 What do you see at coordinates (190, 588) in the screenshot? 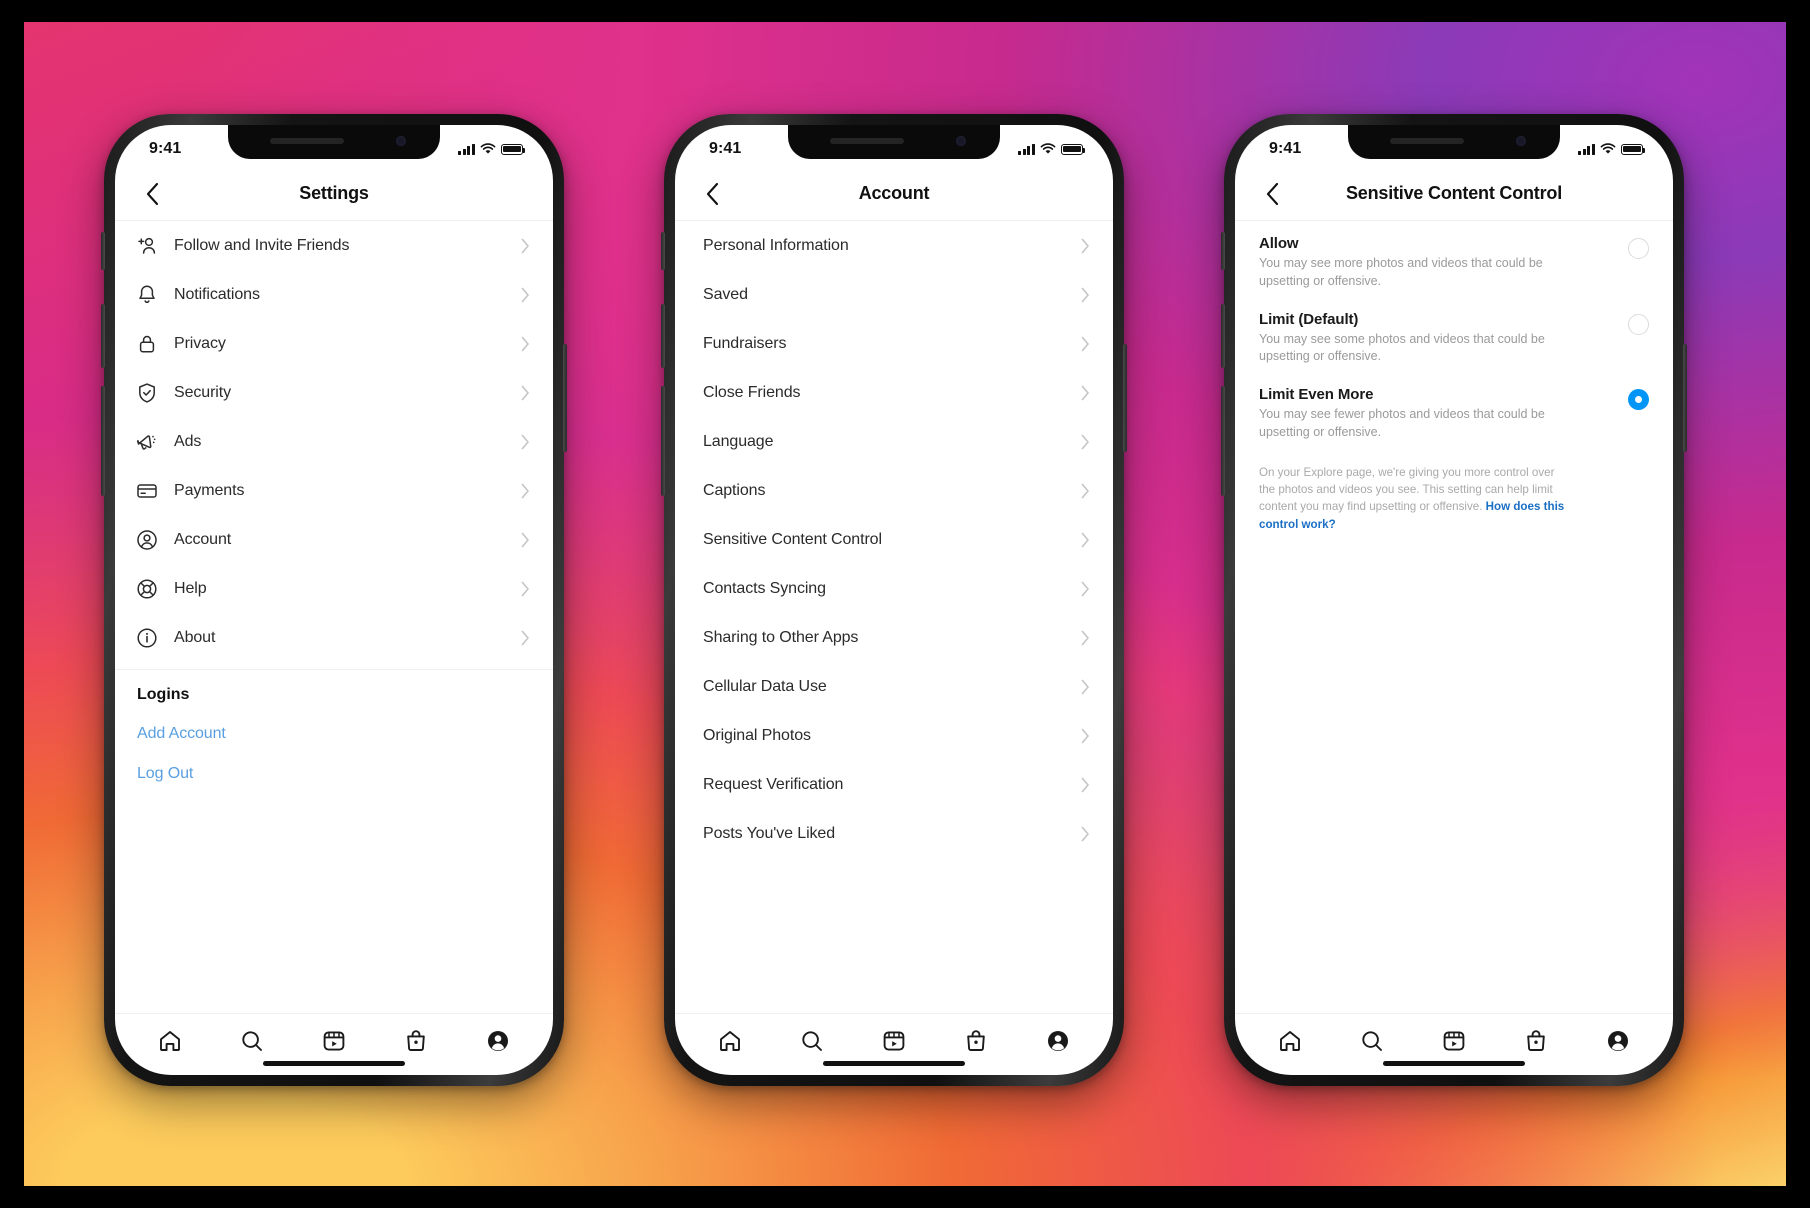
I see `settings-item-label: Help` at bounding box center [190, 588].